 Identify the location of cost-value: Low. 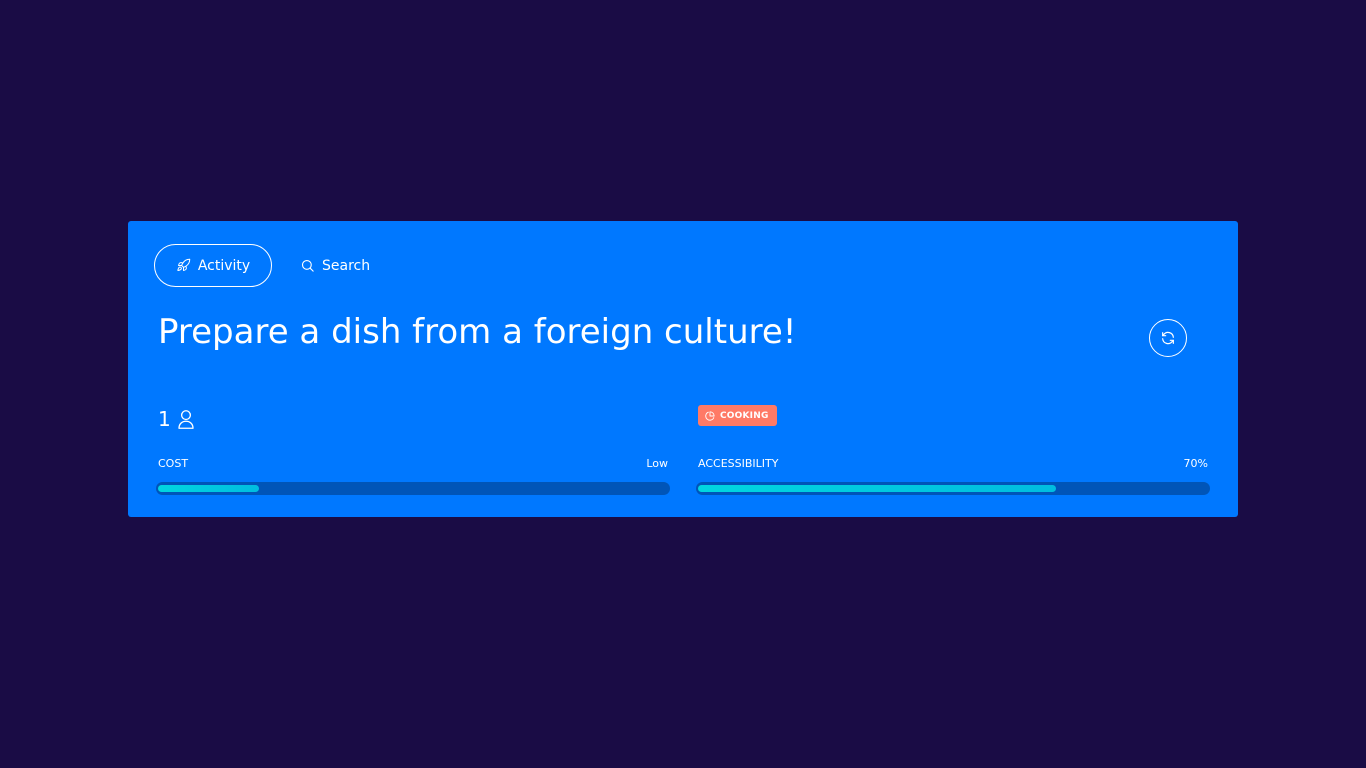
(657, 463).